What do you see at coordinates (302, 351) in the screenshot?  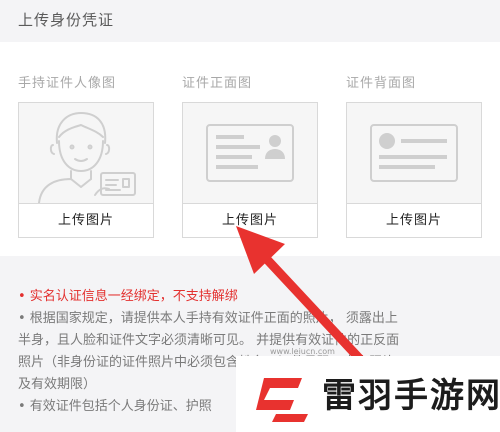 I see `watermark-url: www.leiucn.com` at bounding box center [302, 351].